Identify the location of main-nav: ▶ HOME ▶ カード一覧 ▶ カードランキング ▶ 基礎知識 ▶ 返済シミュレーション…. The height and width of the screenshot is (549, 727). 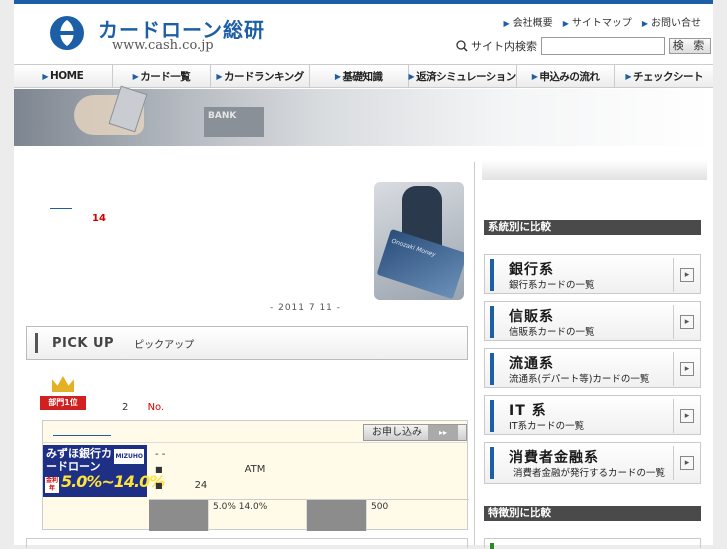
(363, 76).